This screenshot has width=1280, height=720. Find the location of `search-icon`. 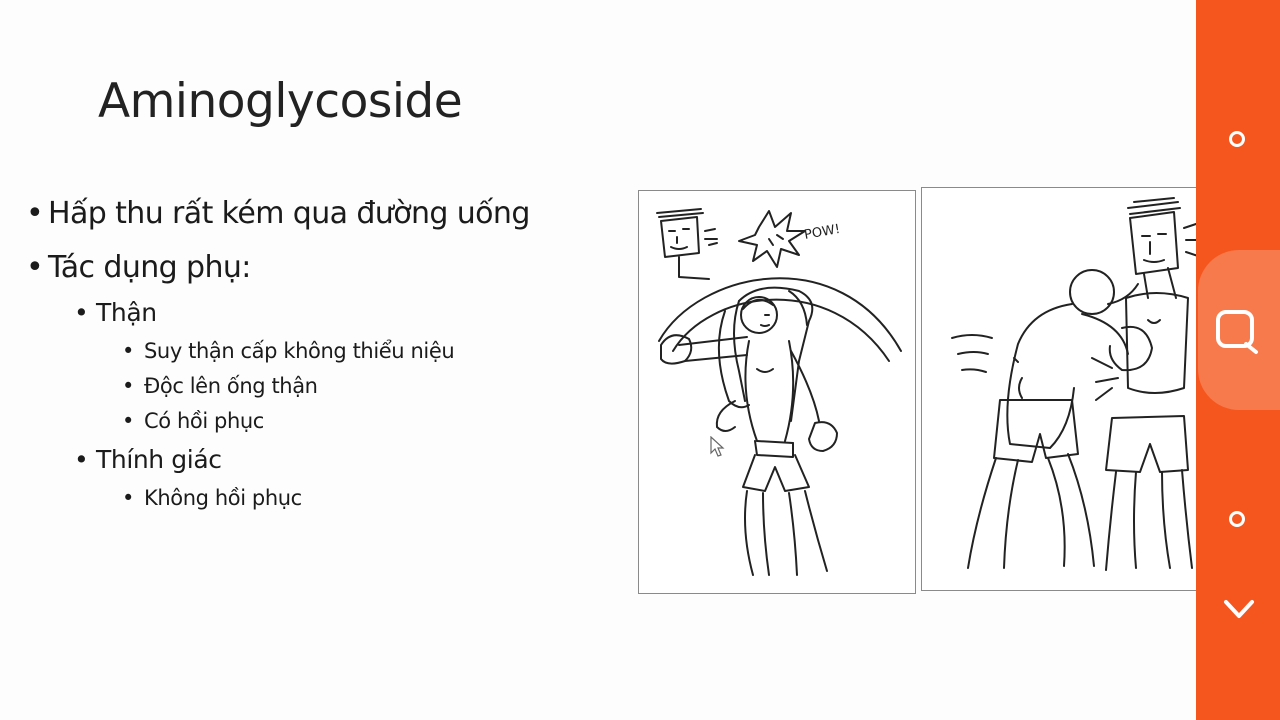

search-icon is located at coordinates (1238, 334).